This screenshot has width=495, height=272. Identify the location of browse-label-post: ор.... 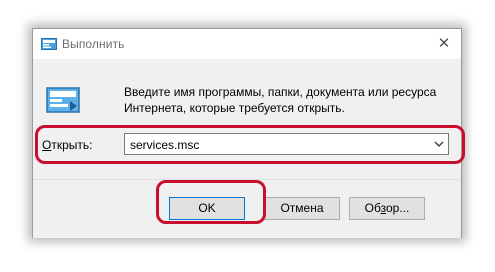
(397, 208).